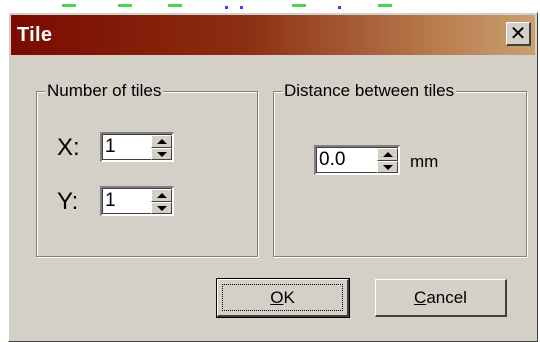 The image size is (540, 342). I want to click on x-label: X:, so click(68, 147).